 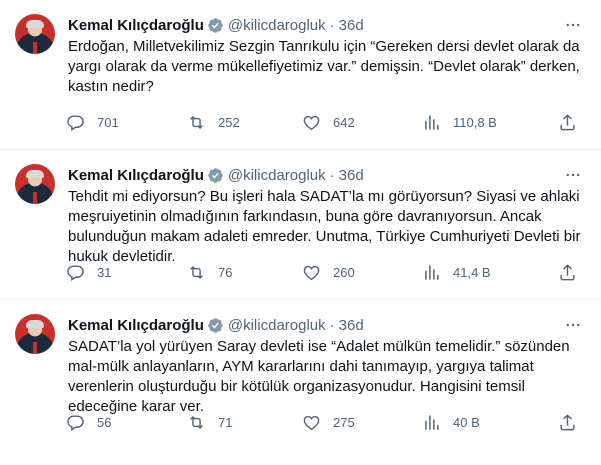 What do you see at coordinates (229, 122) in the screenshot?
I see `retweet-count: 252` at bounding box center [229, 122].